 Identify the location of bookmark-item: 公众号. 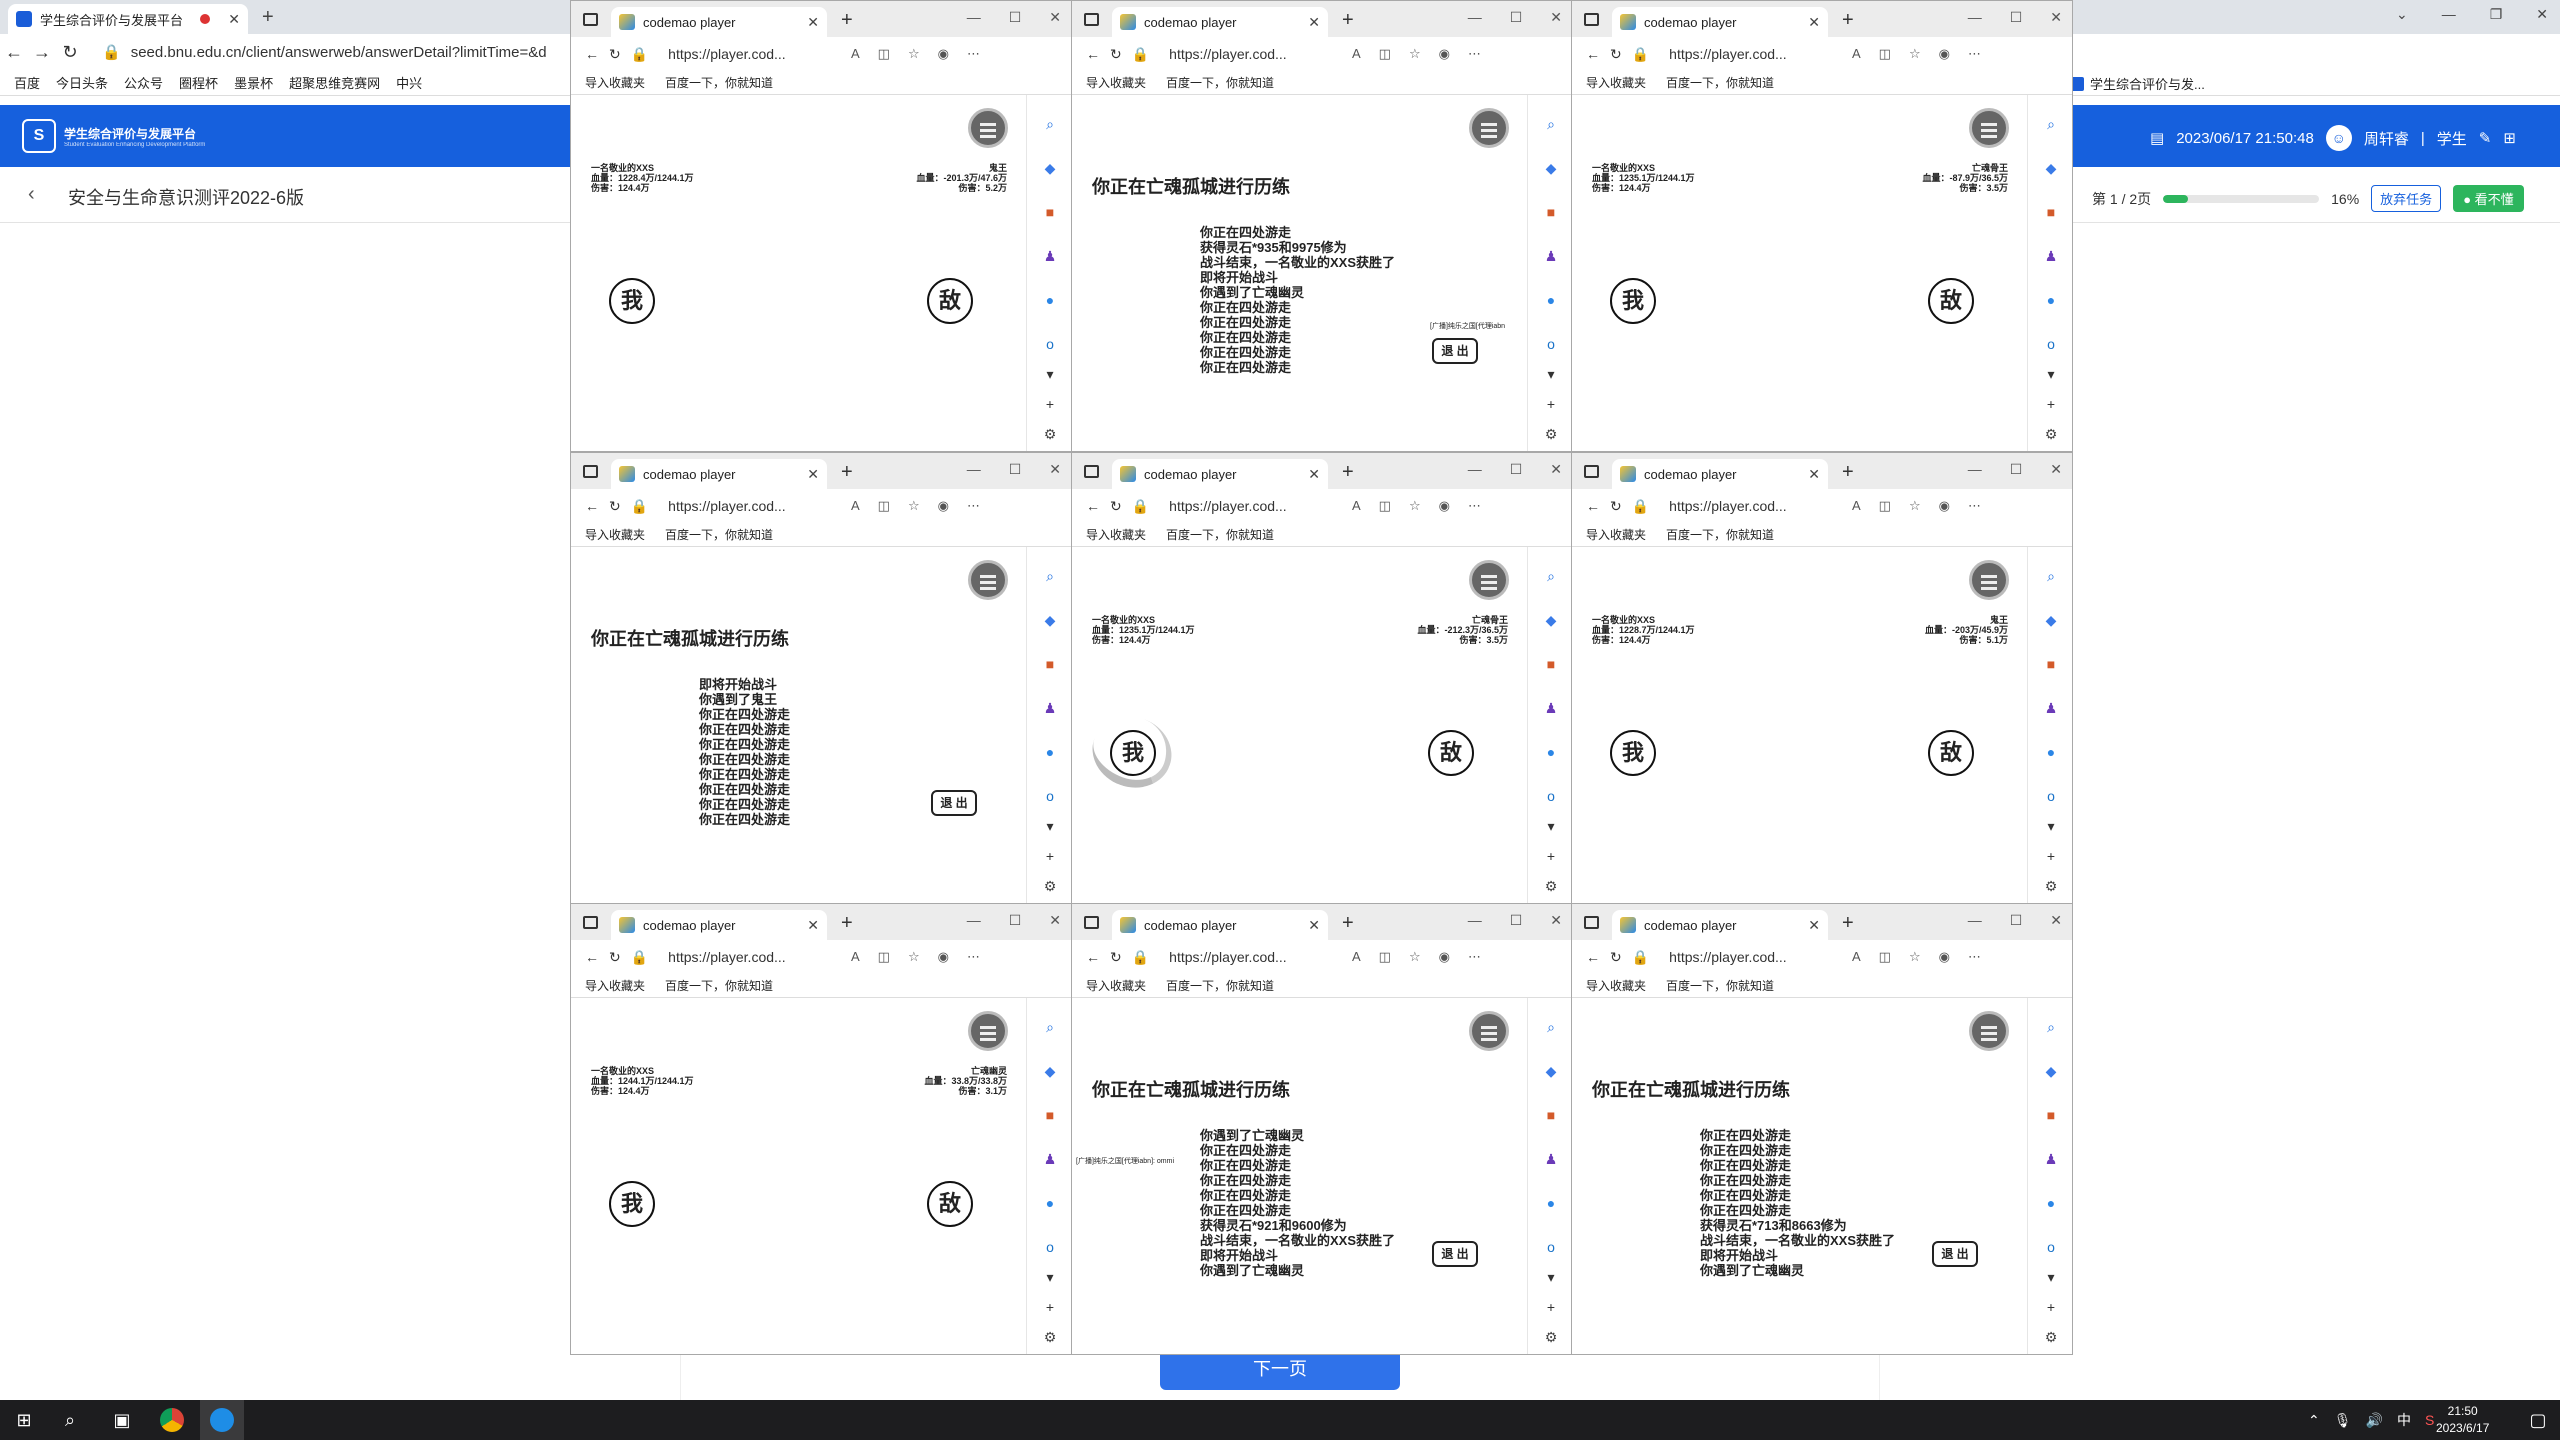
(143, 82).